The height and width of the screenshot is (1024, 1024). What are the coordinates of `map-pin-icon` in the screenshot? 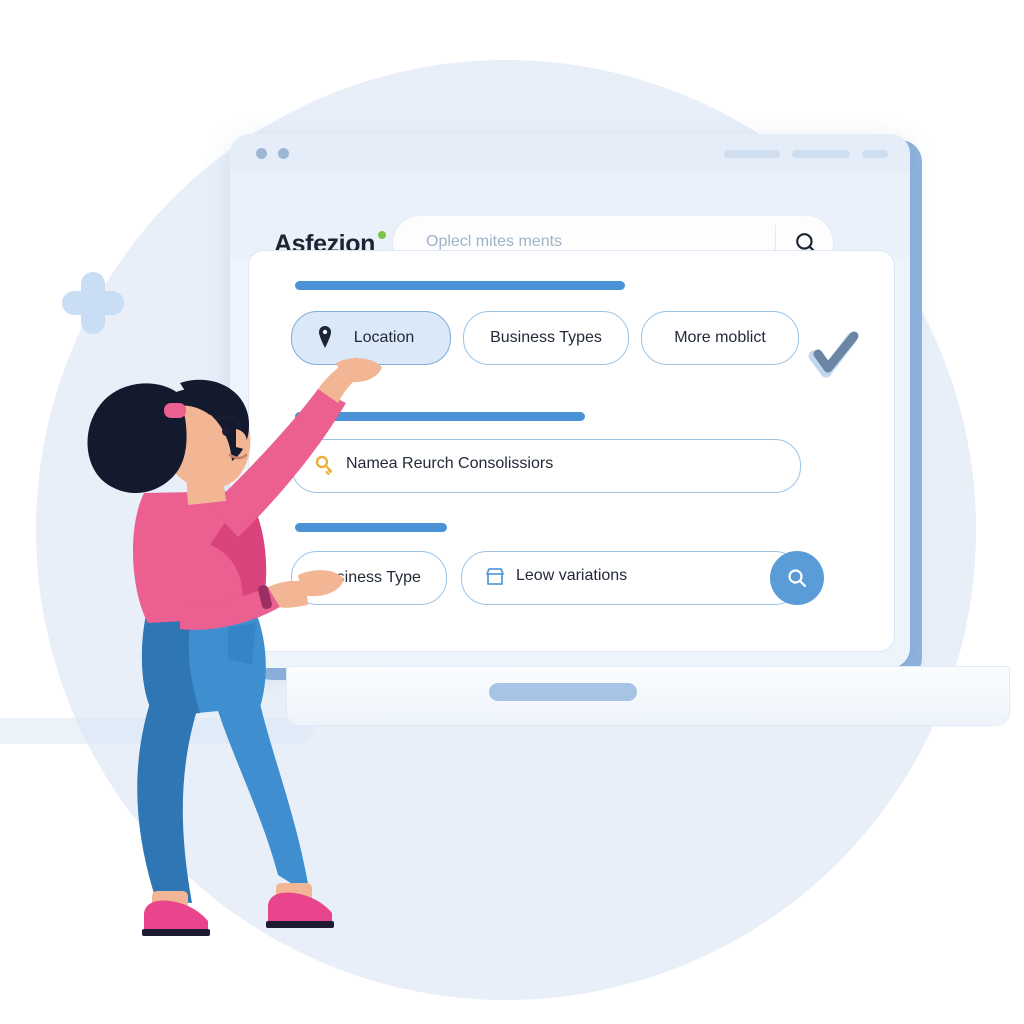 It's located at (325, 337).